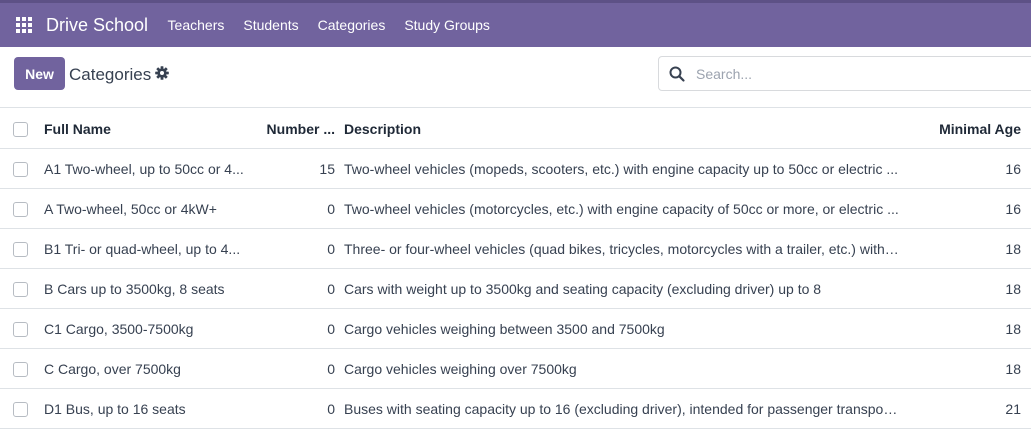 The width and height of the screenshot is (1031, 429). Describe the element at coordinates (196, 25) in the screenshot. I see `menu-teachers: Teachers` at that location.